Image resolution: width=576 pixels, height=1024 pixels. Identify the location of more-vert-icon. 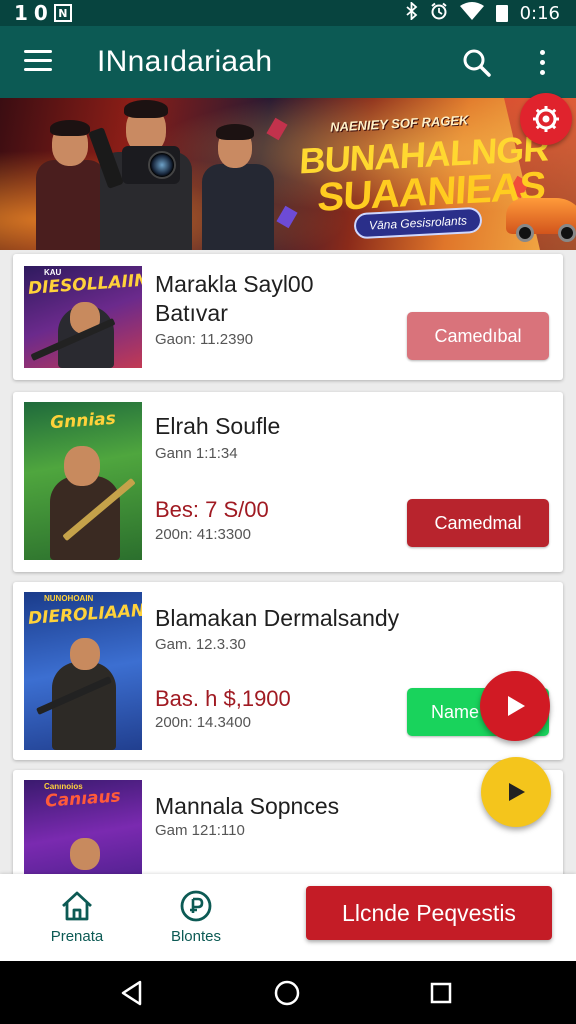
(542, 63).